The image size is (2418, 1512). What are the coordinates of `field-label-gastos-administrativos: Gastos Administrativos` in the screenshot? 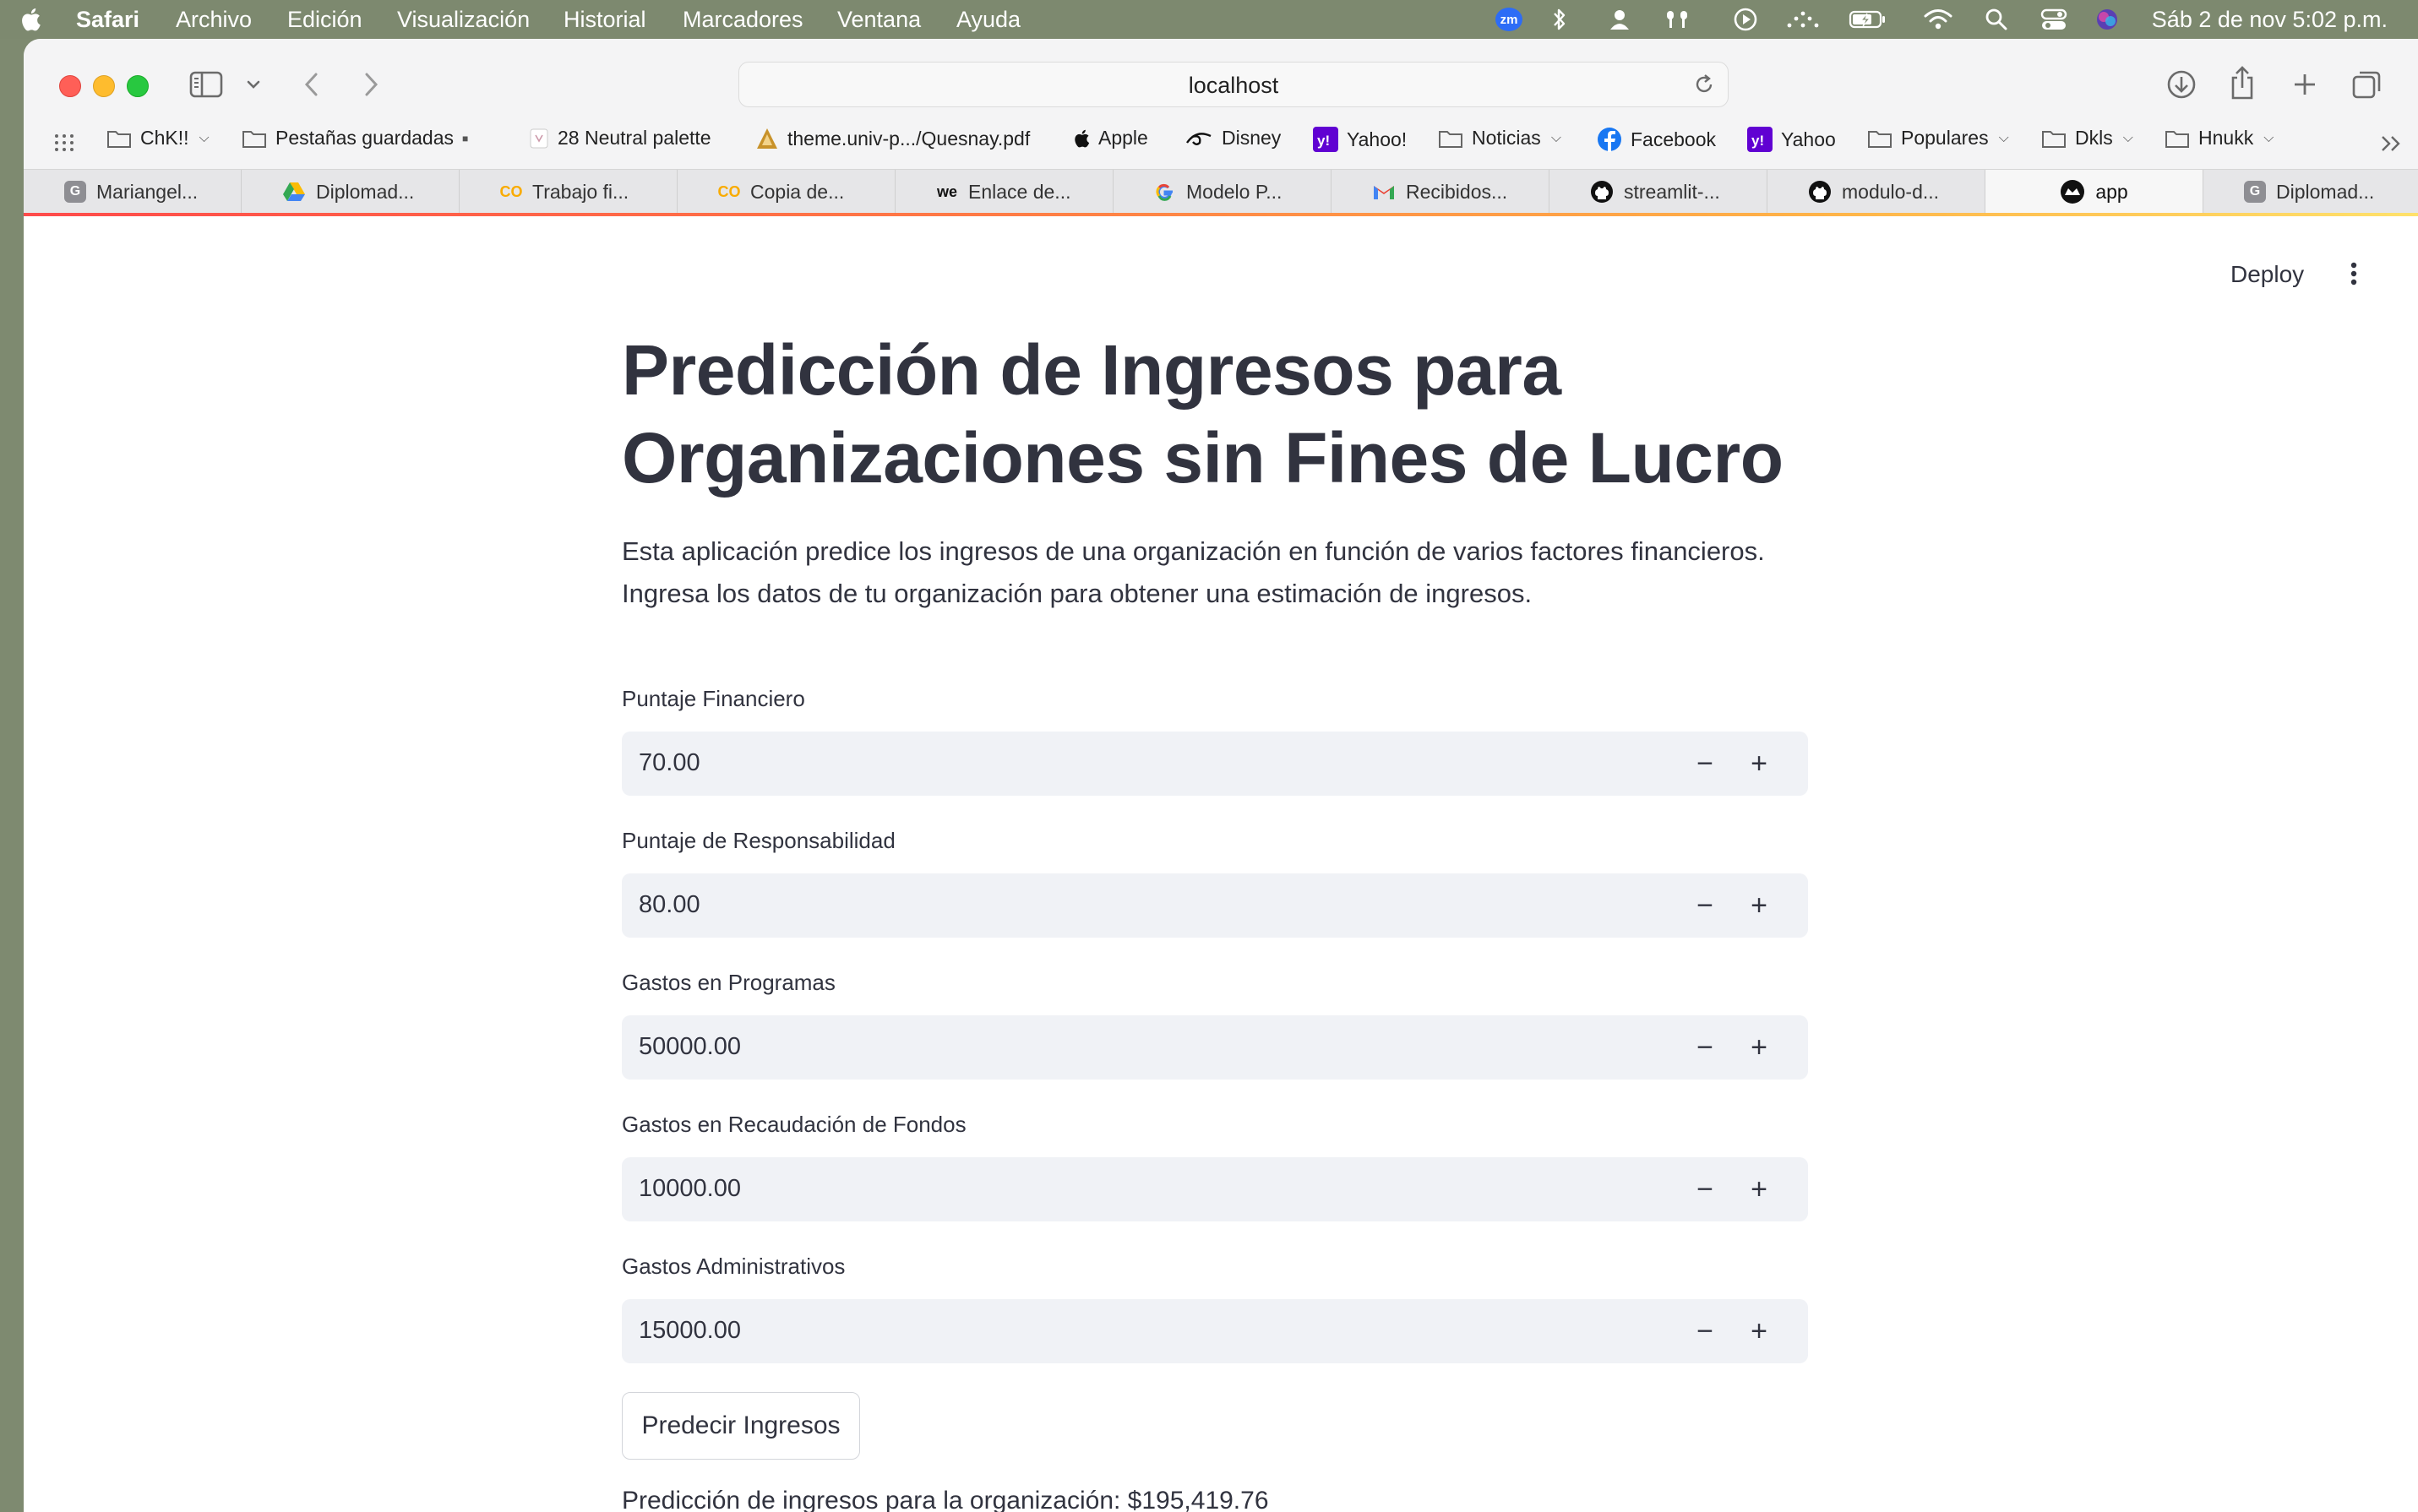 It's located at (734, 1267).